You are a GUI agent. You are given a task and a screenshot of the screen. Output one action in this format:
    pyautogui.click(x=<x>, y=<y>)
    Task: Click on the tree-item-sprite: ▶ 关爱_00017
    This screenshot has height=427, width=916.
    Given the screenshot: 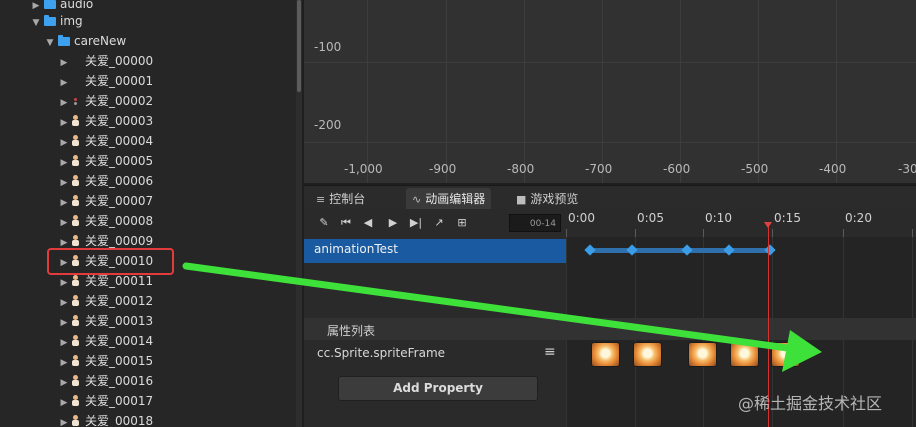 What is the action you would take?
    pyautogui.click(x=106, y=402)
    